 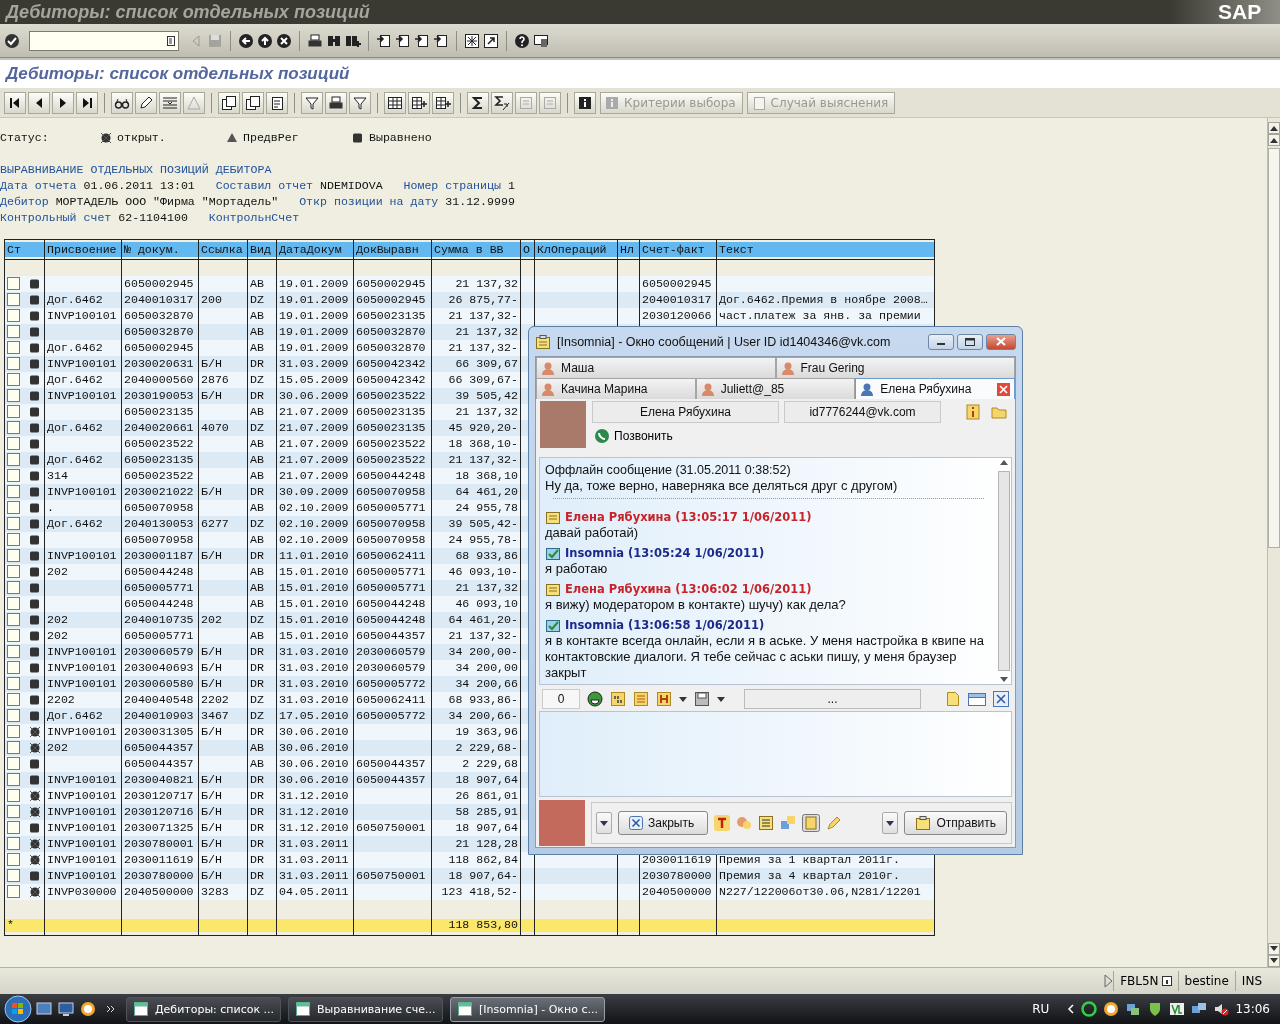 What do you see at coordinates (1041, 1009) in the screenshot?
I see `language-indicator: RU` at bounding box center [1041, 1009].